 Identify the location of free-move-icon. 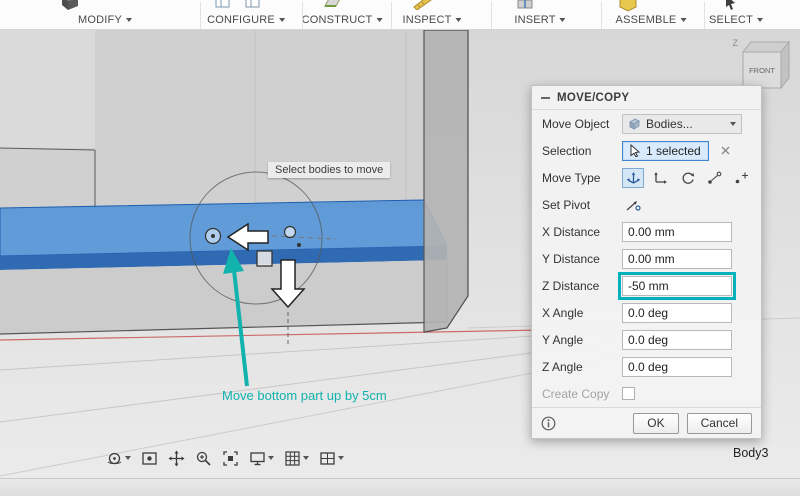
(633, 177).